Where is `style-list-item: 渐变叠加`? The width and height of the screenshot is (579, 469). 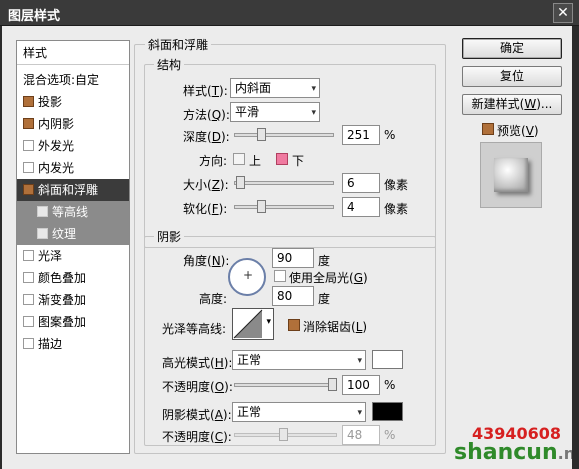
style-list-item: 渐变叠加 is located at coordinates (73, 300).